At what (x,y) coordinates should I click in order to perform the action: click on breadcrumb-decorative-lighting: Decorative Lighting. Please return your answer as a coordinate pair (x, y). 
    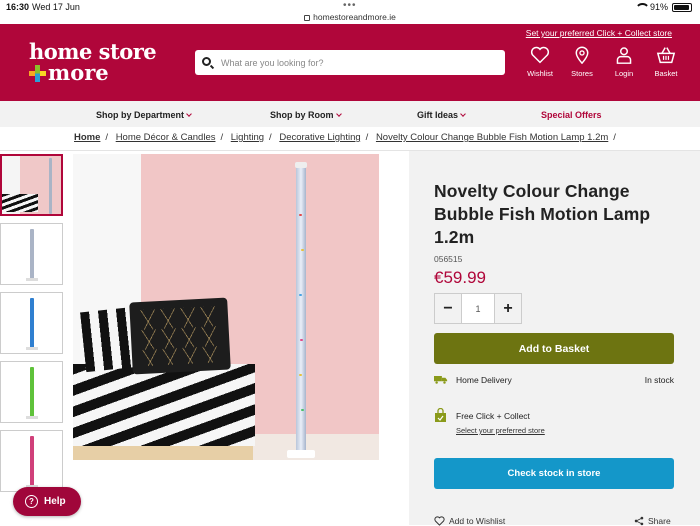
    Looking at the image, I should click on (319, 137).